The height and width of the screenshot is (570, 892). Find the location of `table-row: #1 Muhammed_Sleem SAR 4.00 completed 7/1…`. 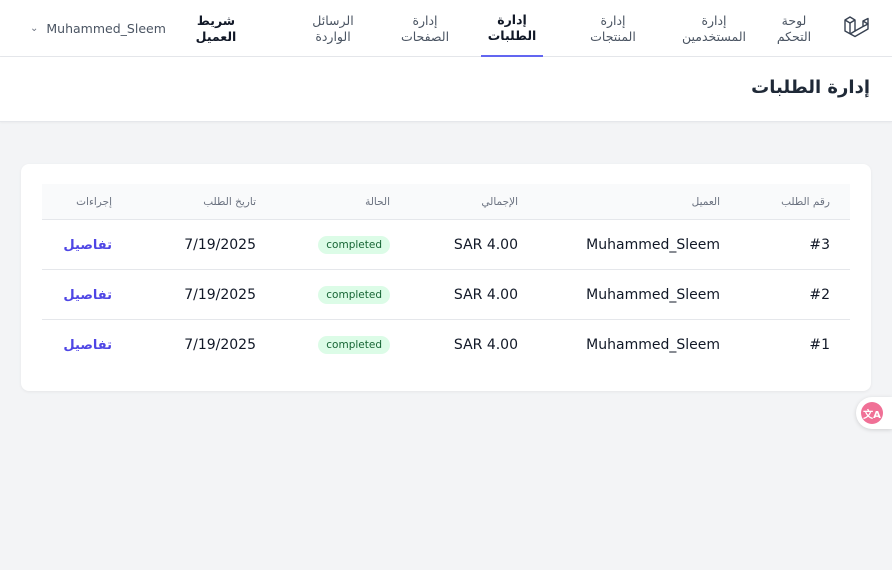

table-row: #1 Muhammed_Sleem SAR 4.00 completed 7/1… is located at coordinates (446, 345).